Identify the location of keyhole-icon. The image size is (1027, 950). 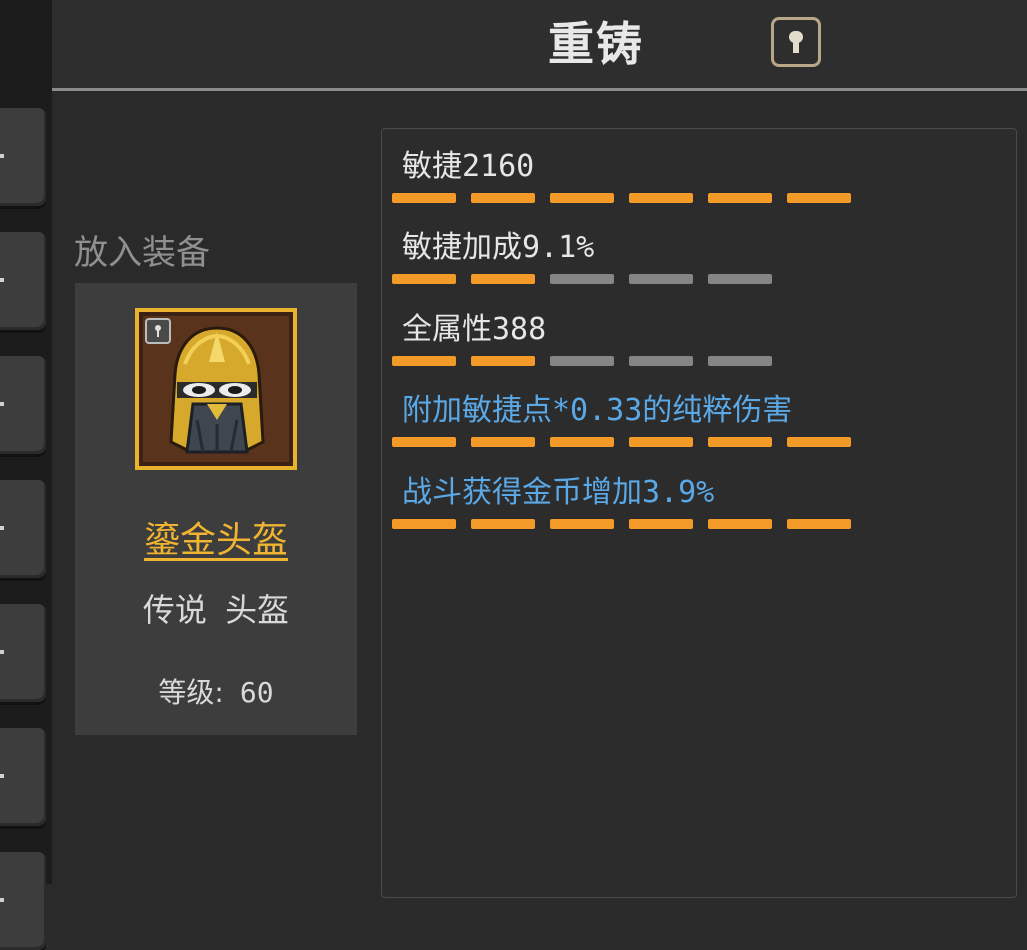
(796, 42).